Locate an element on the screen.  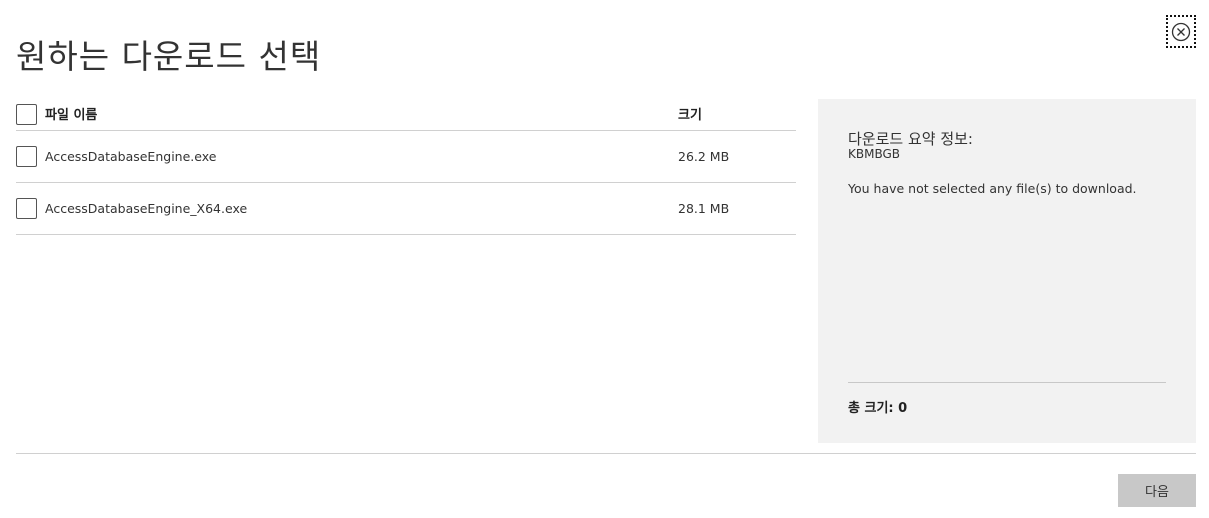
table-row: AccessDatabaseEngine.exe 26.2 MB is located at coordinates (406, 157).